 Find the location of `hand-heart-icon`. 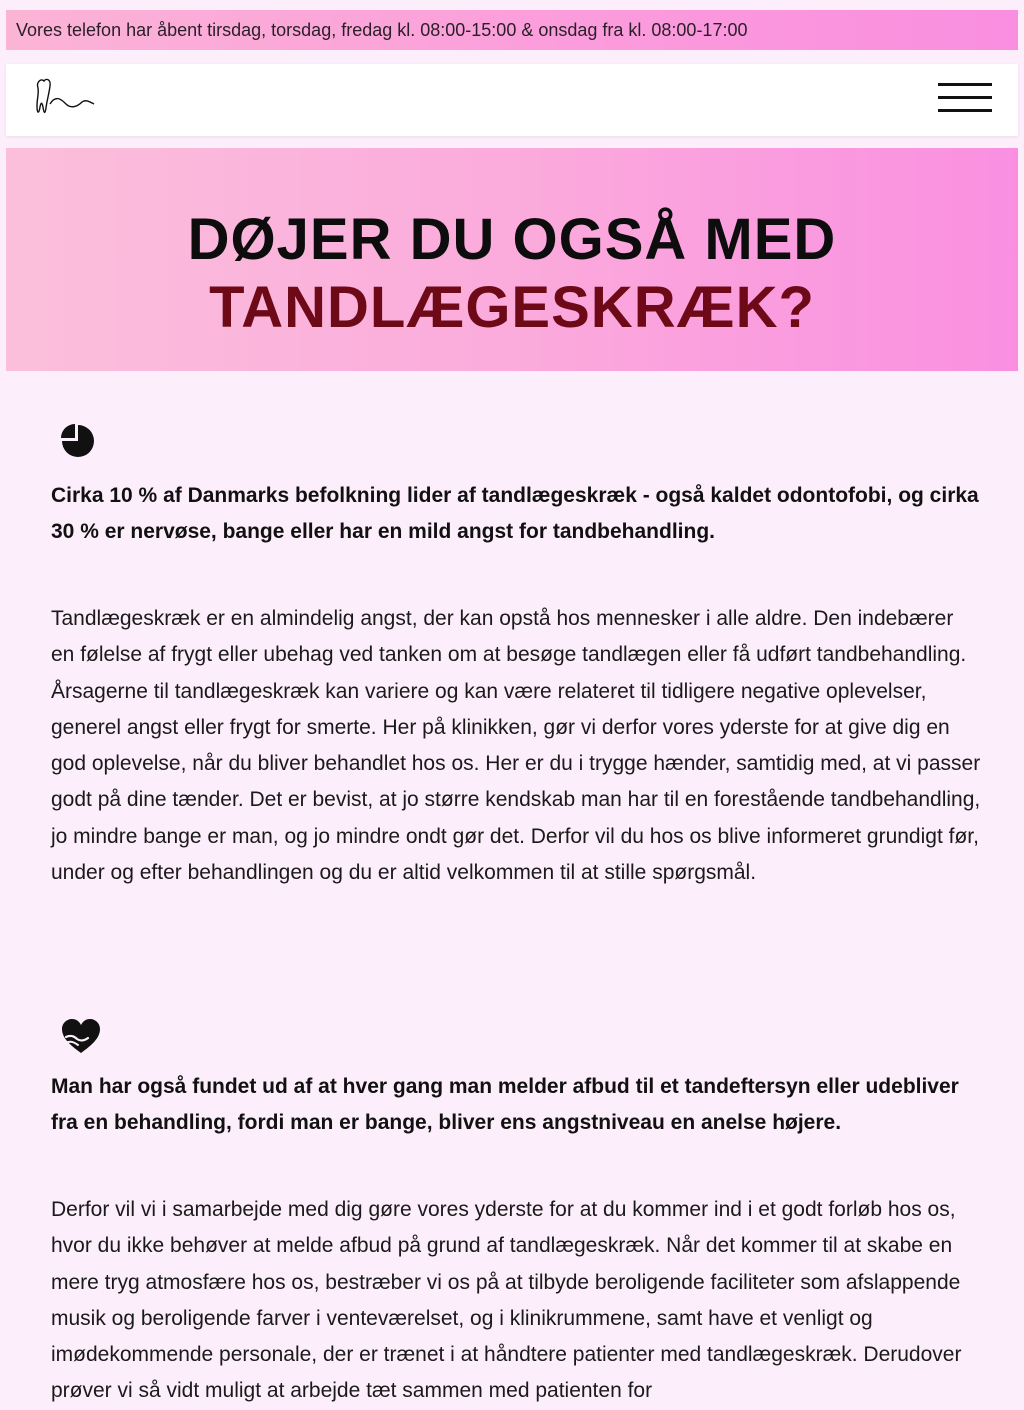

hand-heart-icon is located at coordinates (81, 1037).